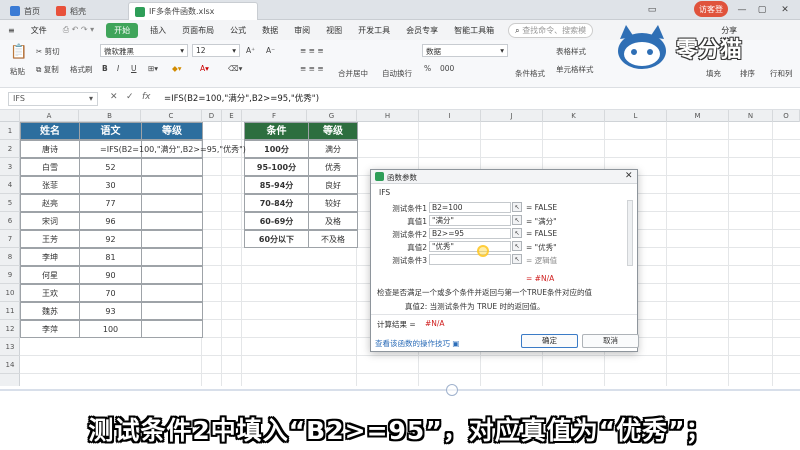 This screenshot has width=800, height=450. I want to click on column-header-m: M, so click(698, 116).